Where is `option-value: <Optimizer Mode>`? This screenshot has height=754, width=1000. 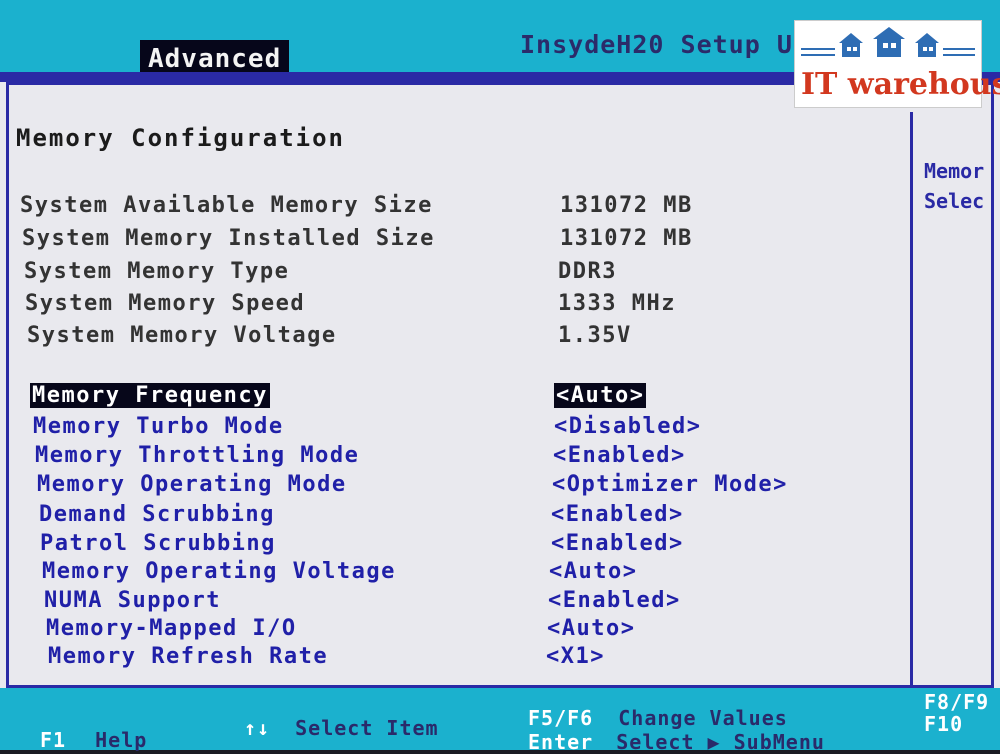 option-value: <Optimizer Mode> is located at coordinates (670, 484).